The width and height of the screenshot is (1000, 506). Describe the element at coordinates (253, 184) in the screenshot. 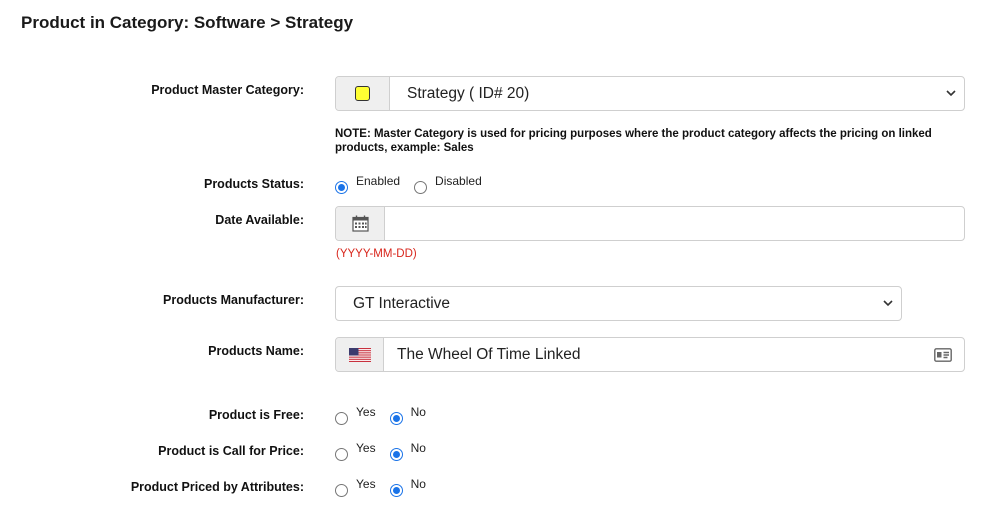

I see `status-label: Products Status:` at that location.